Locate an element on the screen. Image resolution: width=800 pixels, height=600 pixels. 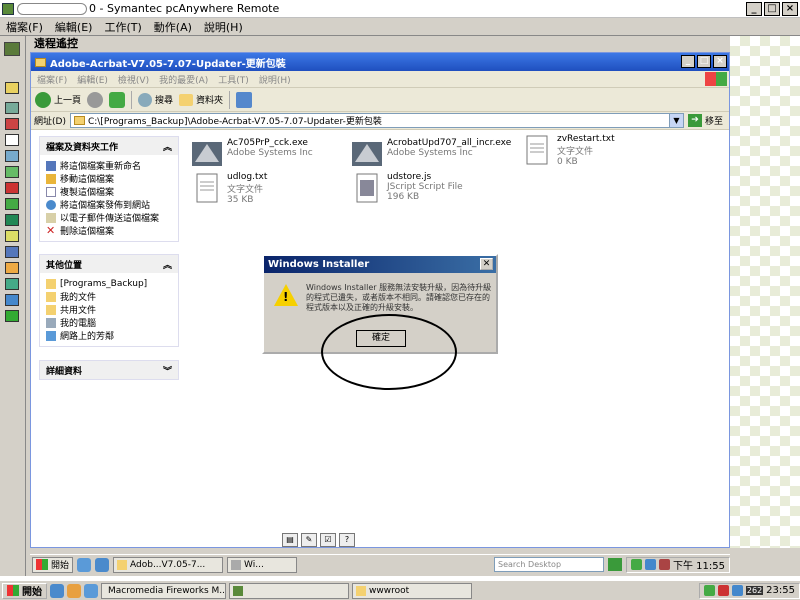
place-programs-backup: [Programs_Backup] is located at coordinates (109, 283).